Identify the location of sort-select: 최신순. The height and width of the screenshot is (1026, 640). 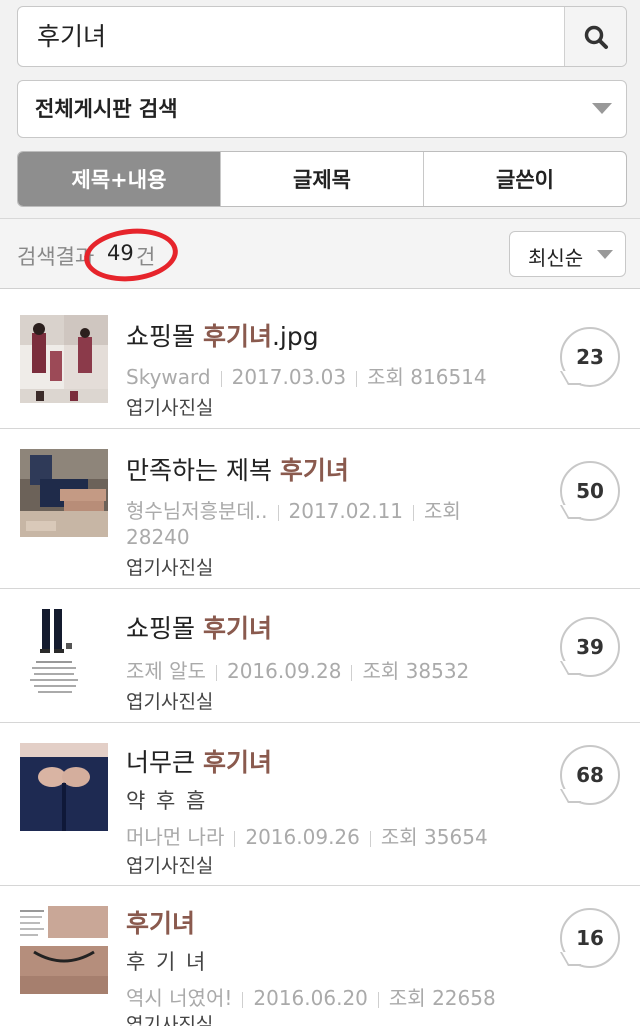
(567, 254).